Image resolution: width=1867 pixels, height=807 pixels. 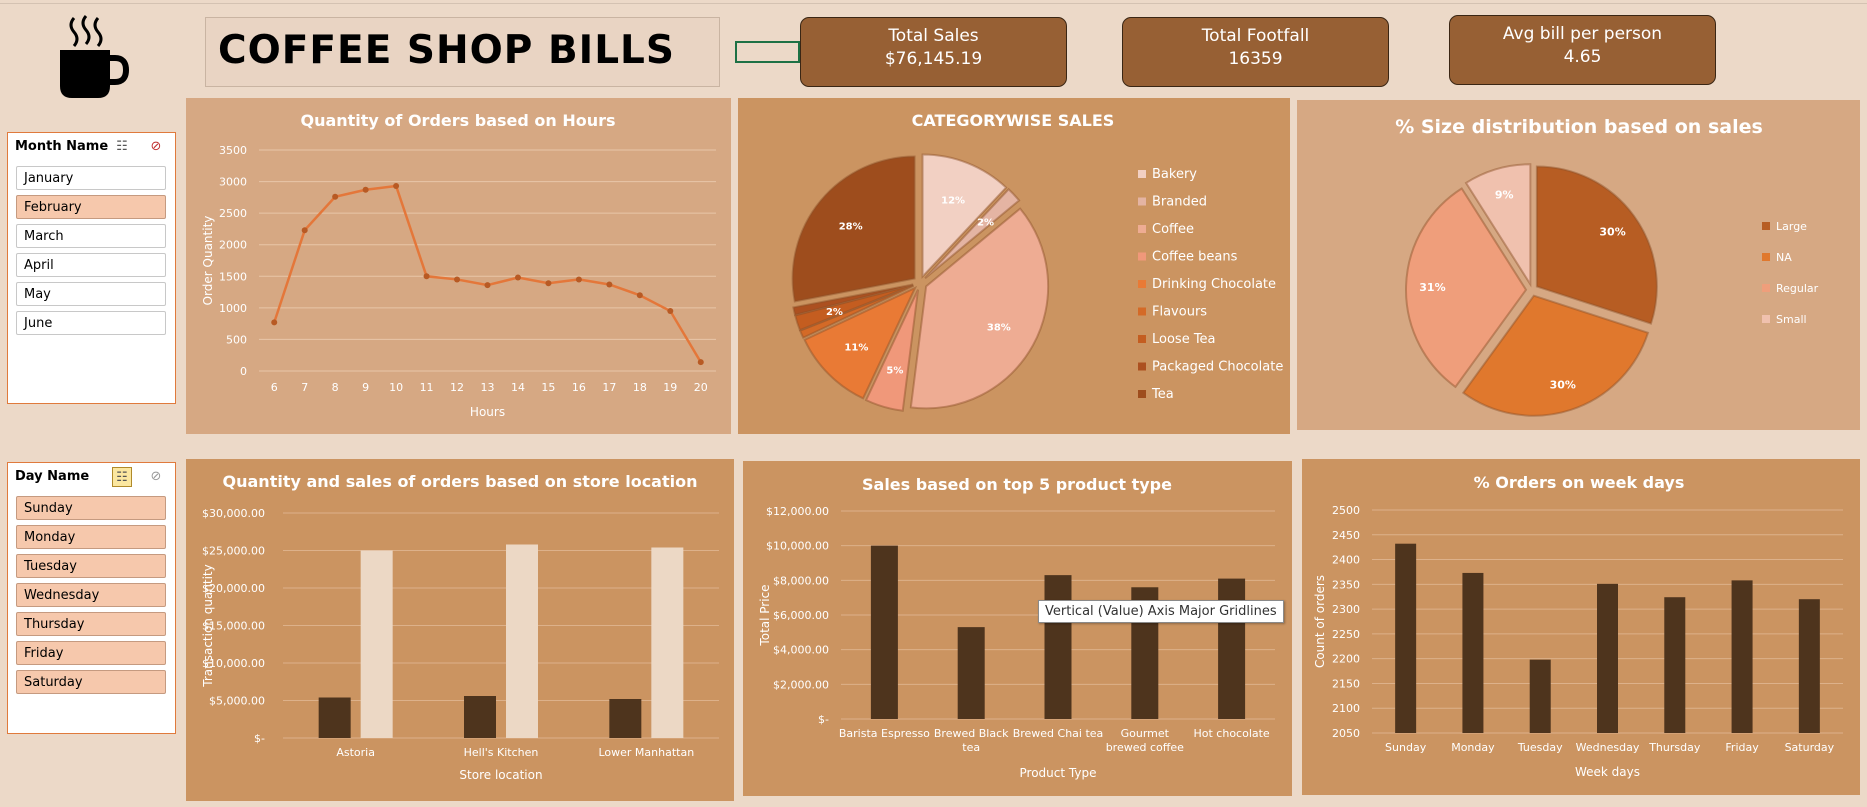 What do you see at coordinates (462, 52) in the screenshot?
I see `dashboard-title-box: COFFEE SHOP BILLS` at bounding box center [462, 52].